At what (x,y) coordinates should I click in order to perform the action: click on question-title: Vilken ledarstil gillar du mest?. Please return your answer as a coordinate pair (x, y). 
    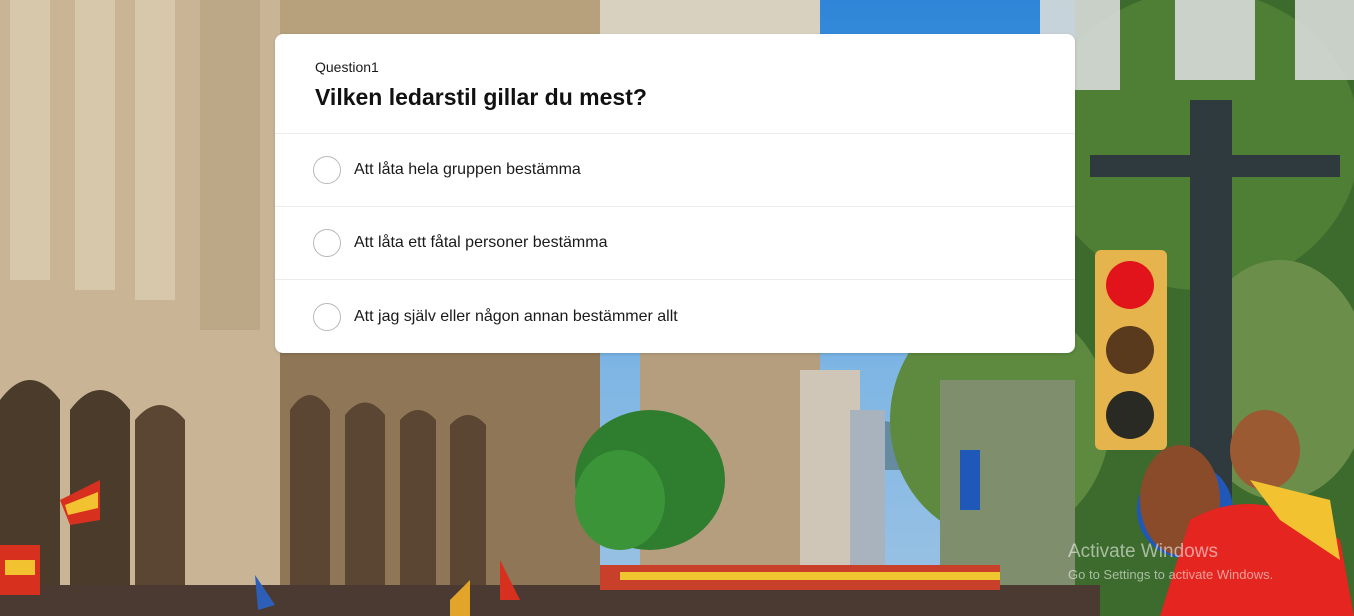
    Looking at the image, I should click on (481, 97).